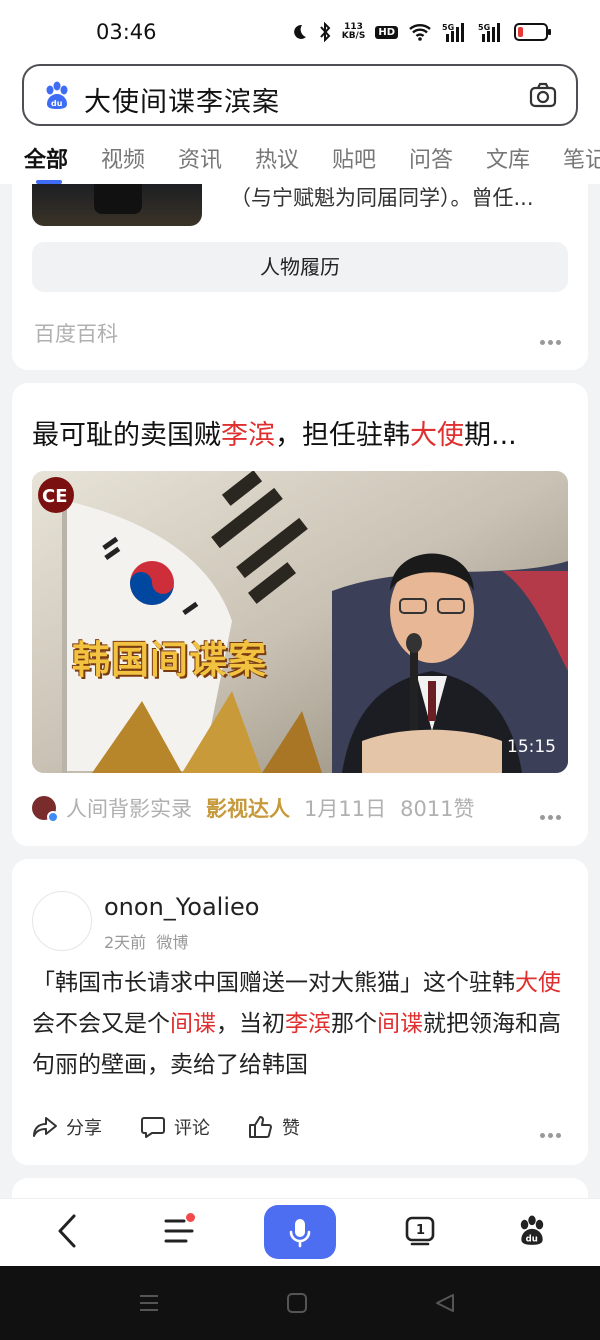 The height and width of the screenshot is (1340, 600). Describe the element at coordinates (76, 334) in the screenshot. I see `source-label: 百度百科` at that location.